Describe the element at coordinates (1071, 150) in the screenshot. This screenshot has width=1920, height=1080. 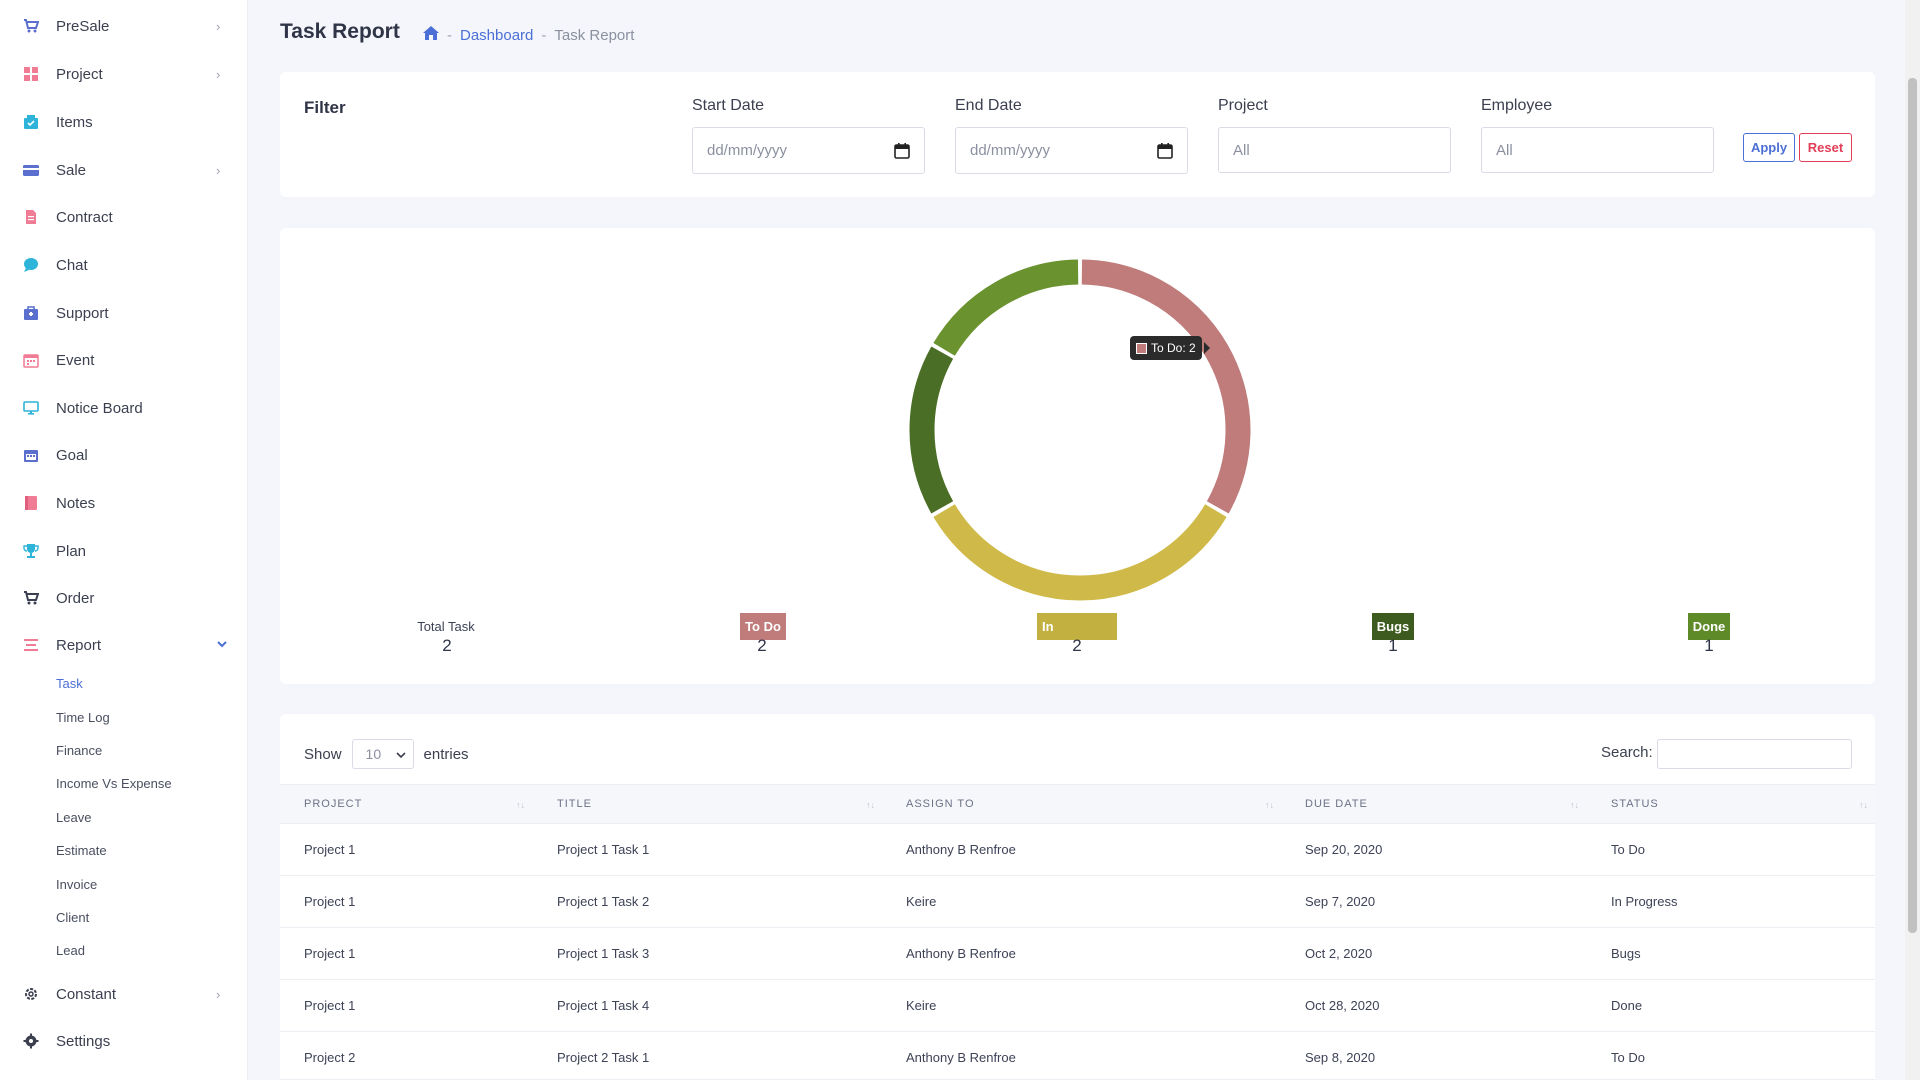
I see `end-date-input: dd/mm/yyyy` at that location.